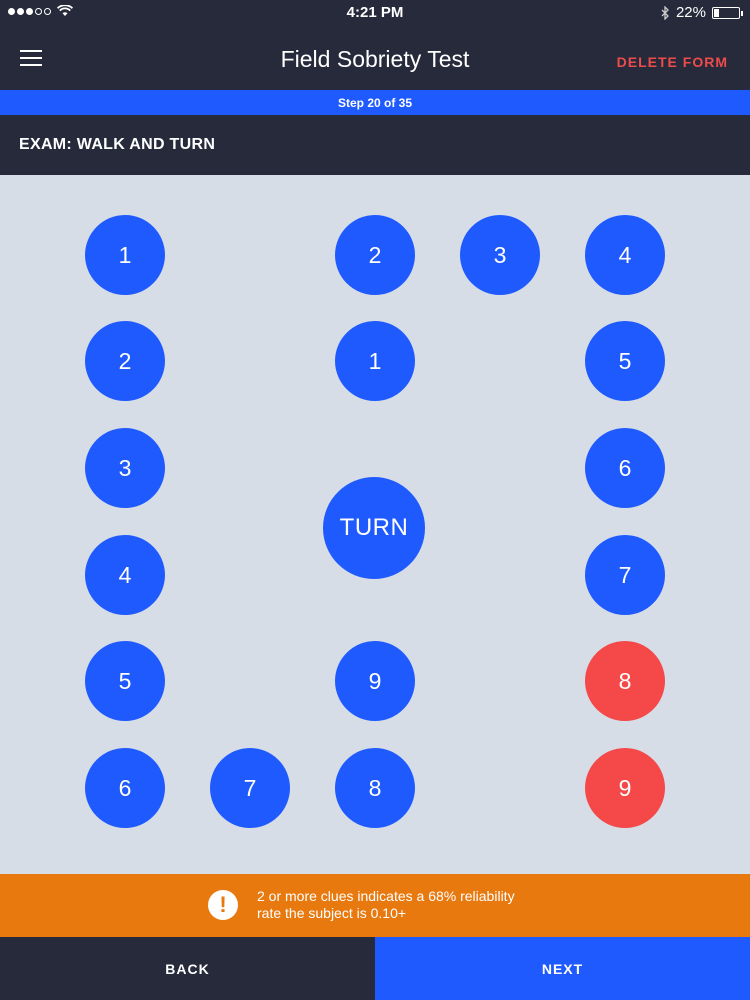  I want to click on return-step-4: 4, so click(625, 255).